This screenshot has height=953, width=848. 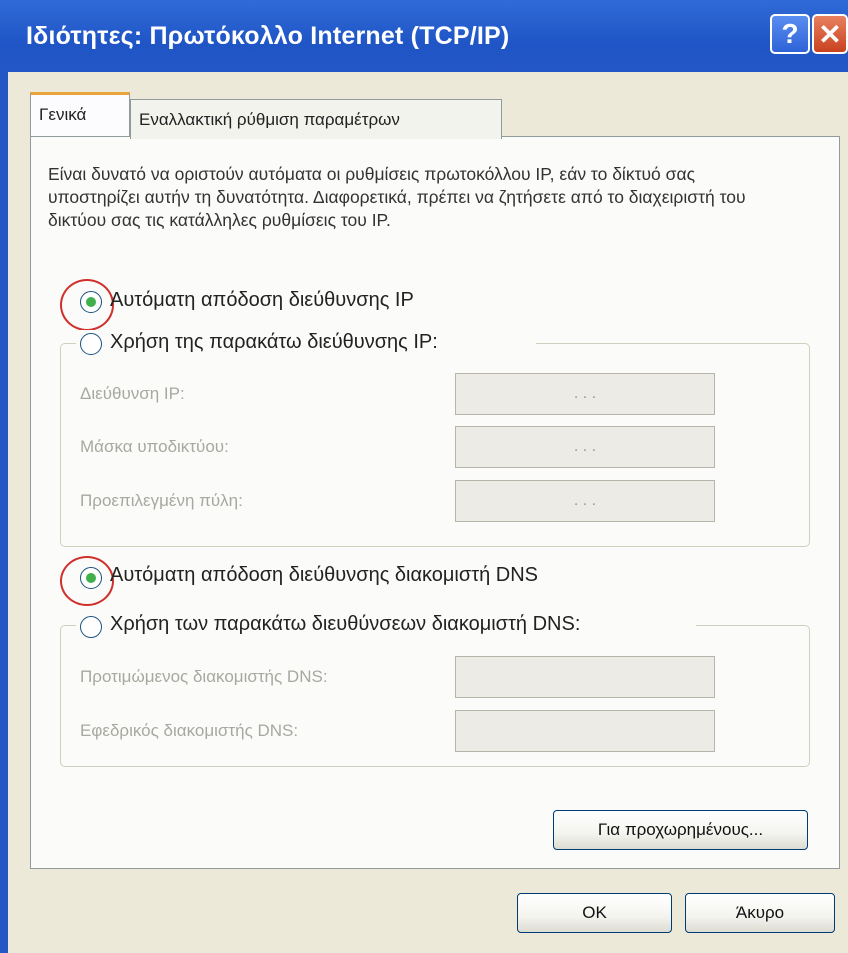 I want to click on subnet-mask-value: . . ., so click(x=585, y=446).